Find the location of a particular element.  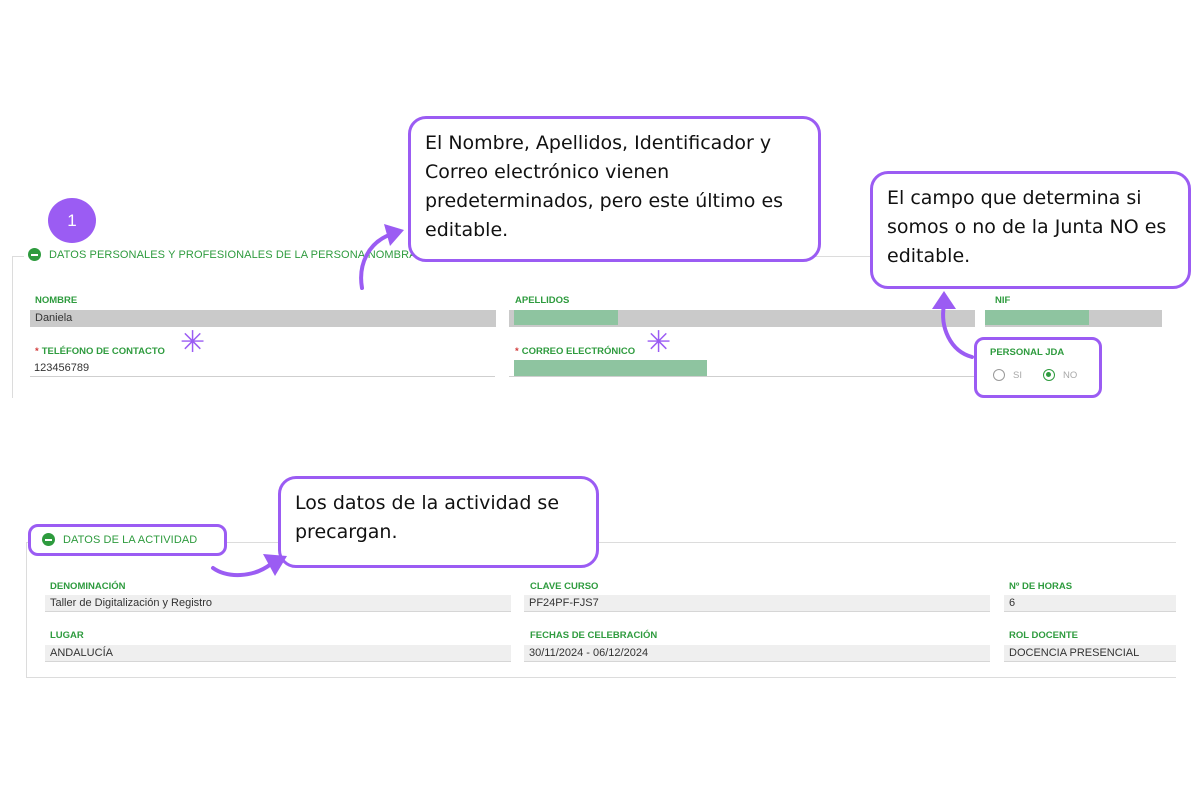

radio-no-label: NO is located at coordinates (1070, 375).